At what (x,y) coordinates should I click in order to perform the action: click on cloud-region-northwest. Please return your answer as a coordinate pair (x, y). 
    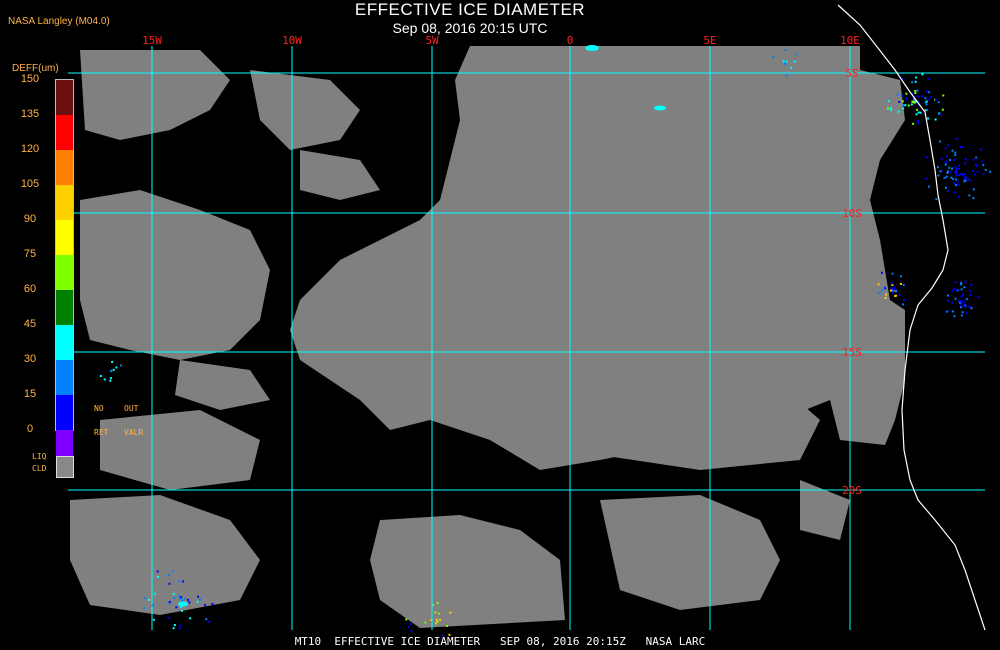
    Looking at the image, I should click on (155, 95).